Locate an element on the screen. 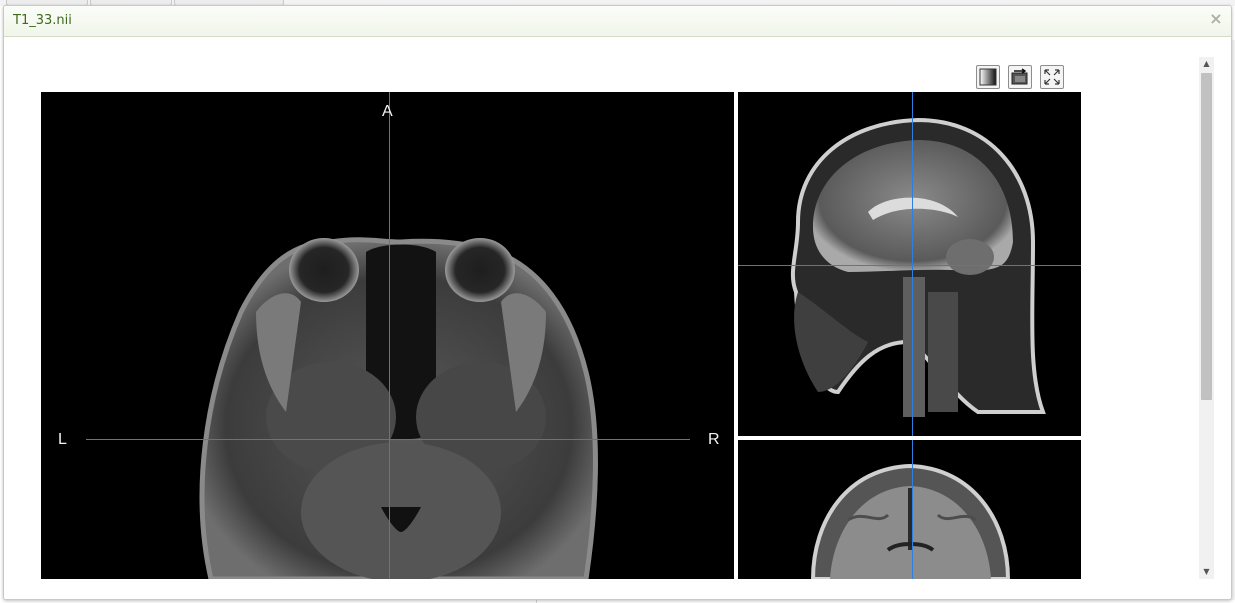  axial-crosshair-vertical is located at coordinates (389, 335).